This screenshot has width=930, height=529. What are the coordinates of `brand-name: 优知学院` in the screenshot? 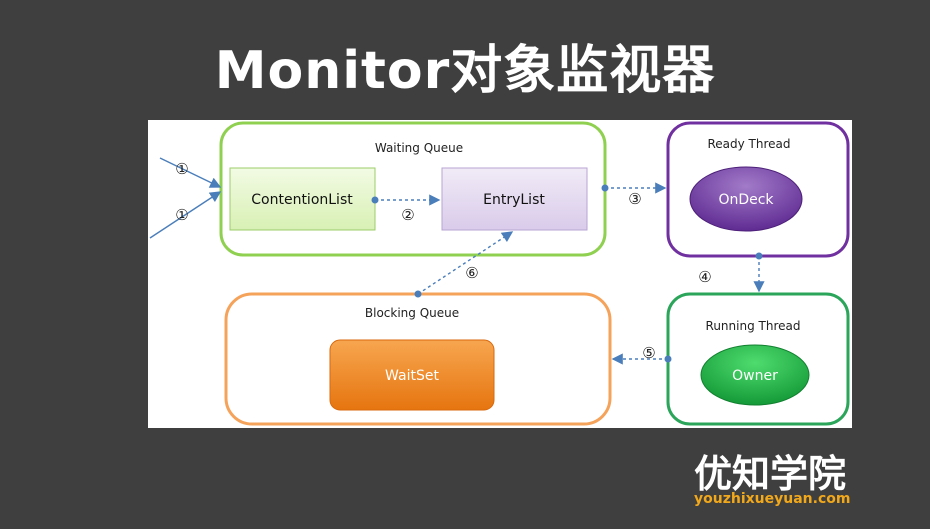 It's located at (770, 474).